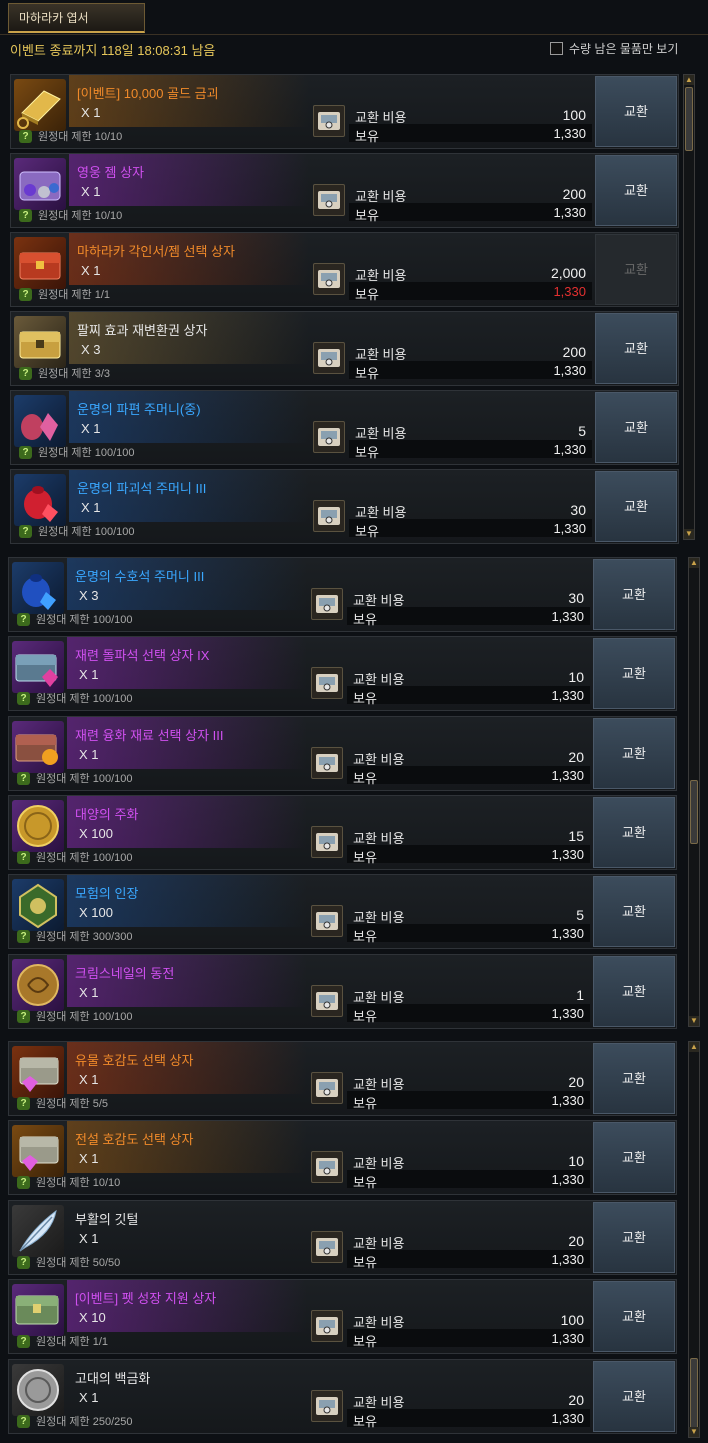 The width and height of the screenshot is (708, 1443). What do you see at coordinates (38, 667) in the screenshot?
I see `crystal-chest-icon` at bounding box center [38, 667].